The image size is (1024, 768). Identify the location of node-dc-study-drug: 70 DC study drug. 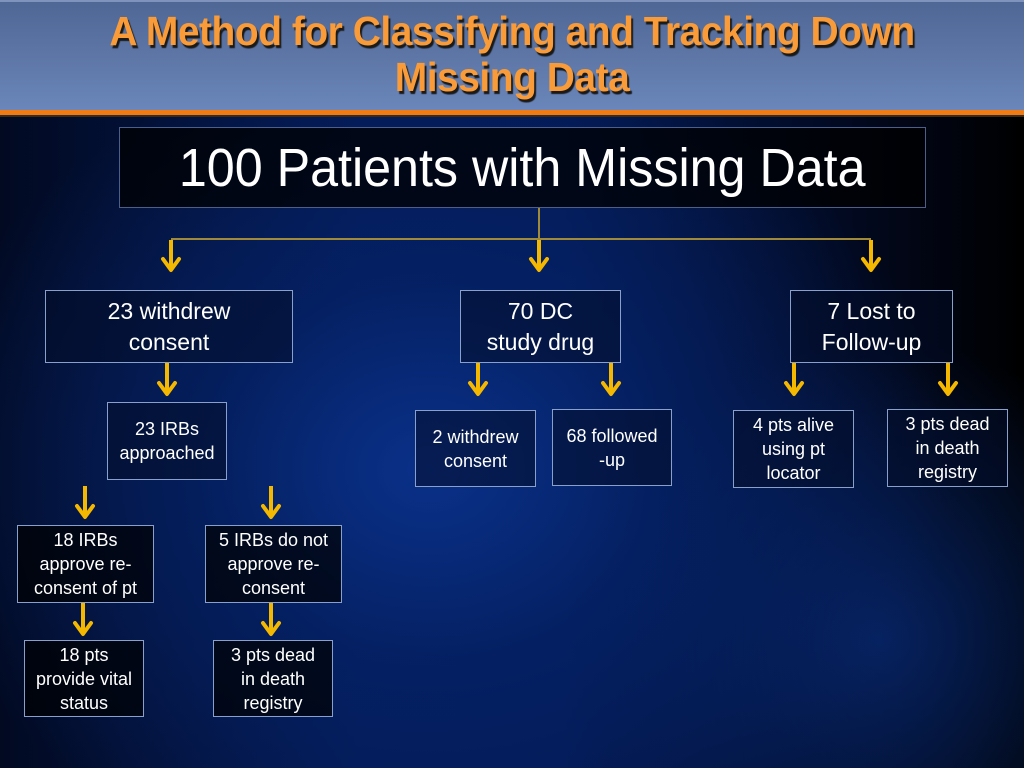
(540, 326).